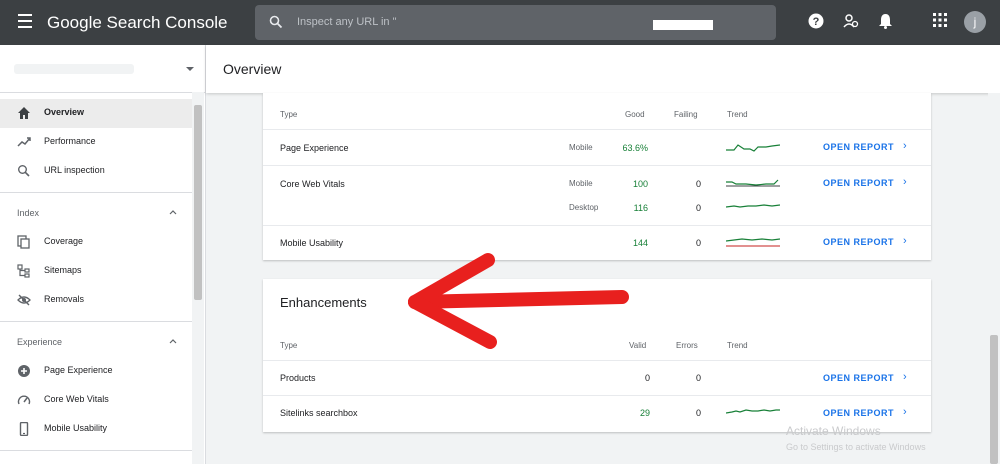 The image size is (1000, 464). I want to click on row-valid-value: 0, so click(647, 378).